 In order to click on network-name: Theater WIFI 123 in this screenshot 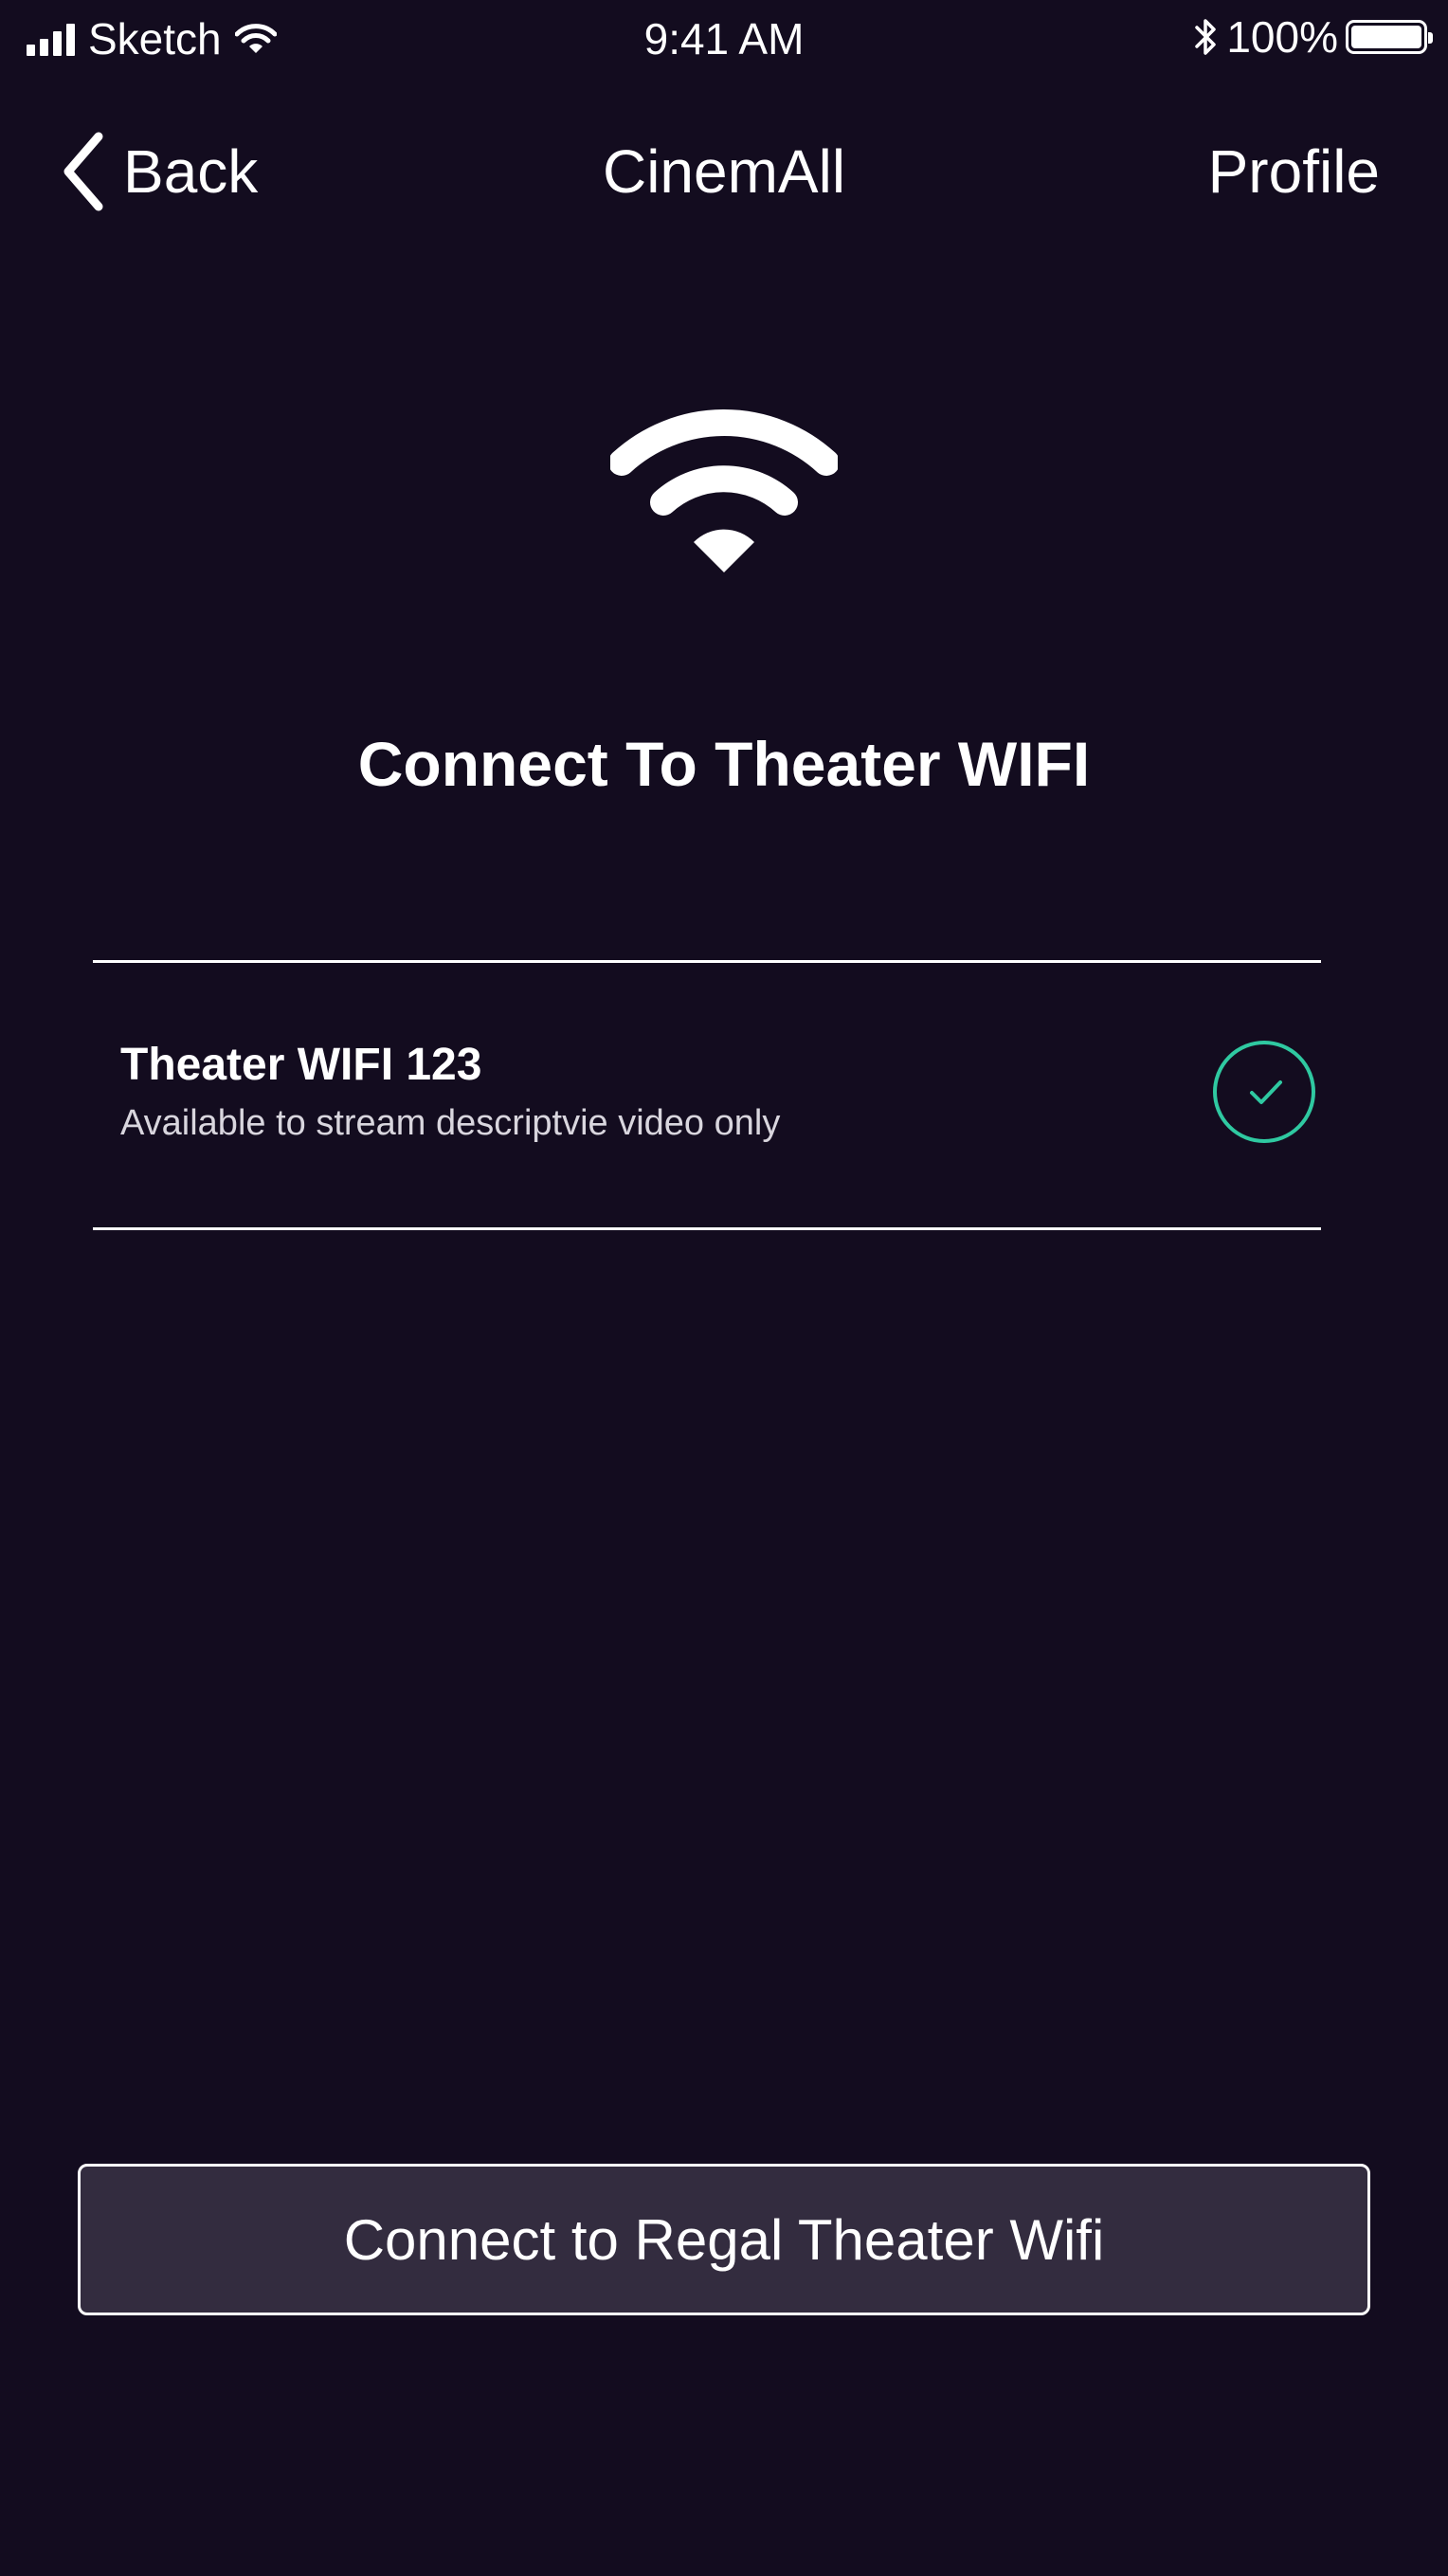, I will do `click(301, 1065)`.